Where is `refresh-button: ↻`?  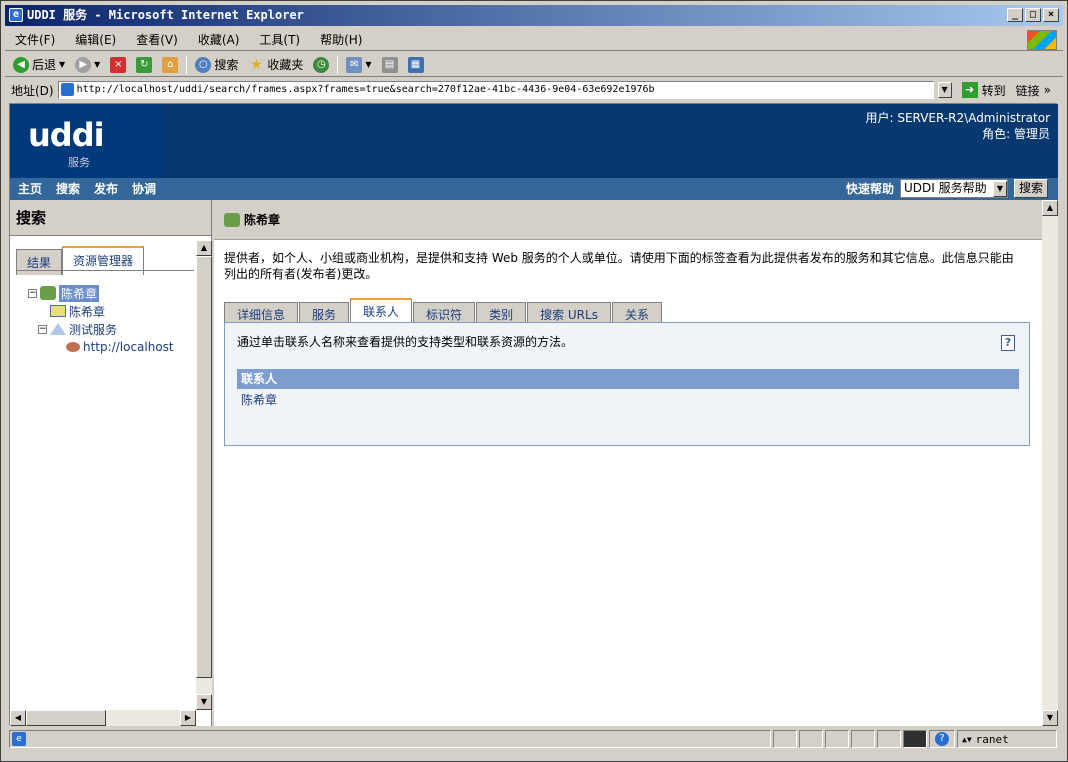
refresh-button: ↻ is located at coordinates (144, 64).